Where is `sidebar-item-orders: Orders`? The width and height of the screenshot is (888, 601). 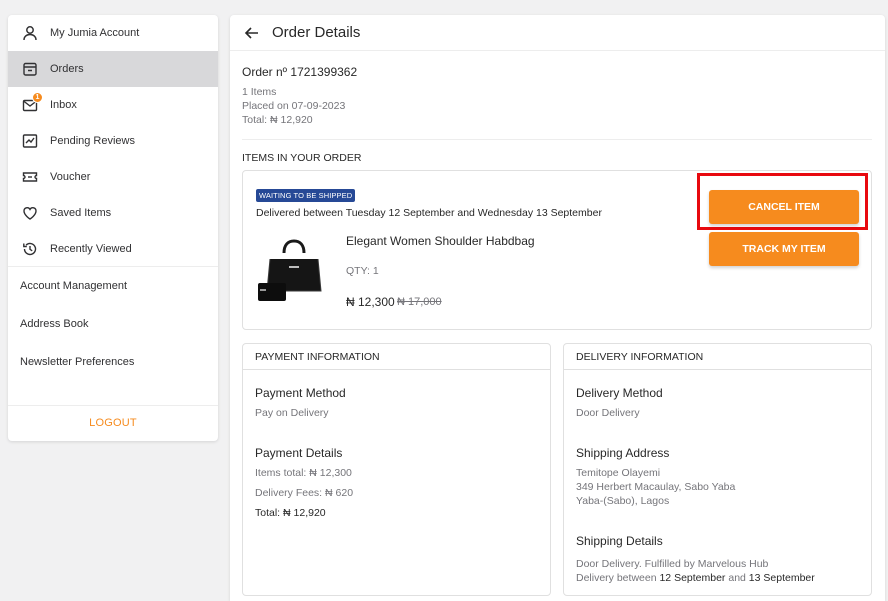
sidebar-item-orders: Orders is located at coordinates (113, 69).